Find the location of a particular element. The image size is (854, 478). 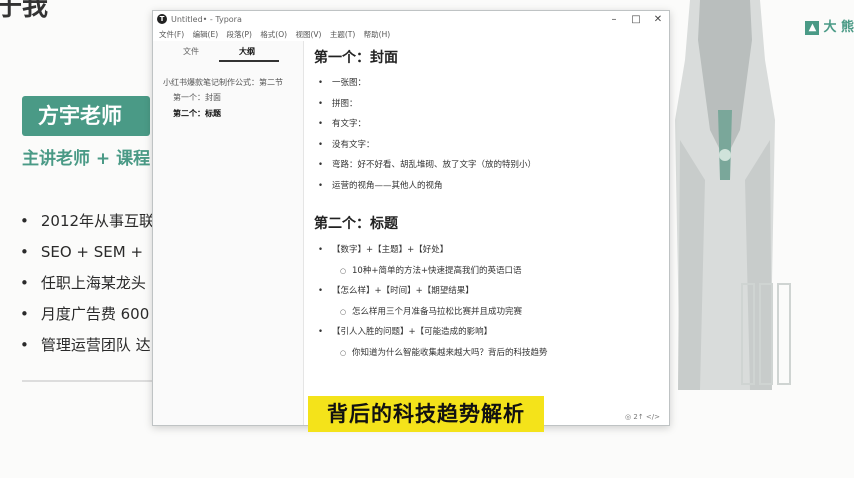

list-item: • 【引人入胜的问题】+【可能造成的影响】 is located at coordinates (433, 334).